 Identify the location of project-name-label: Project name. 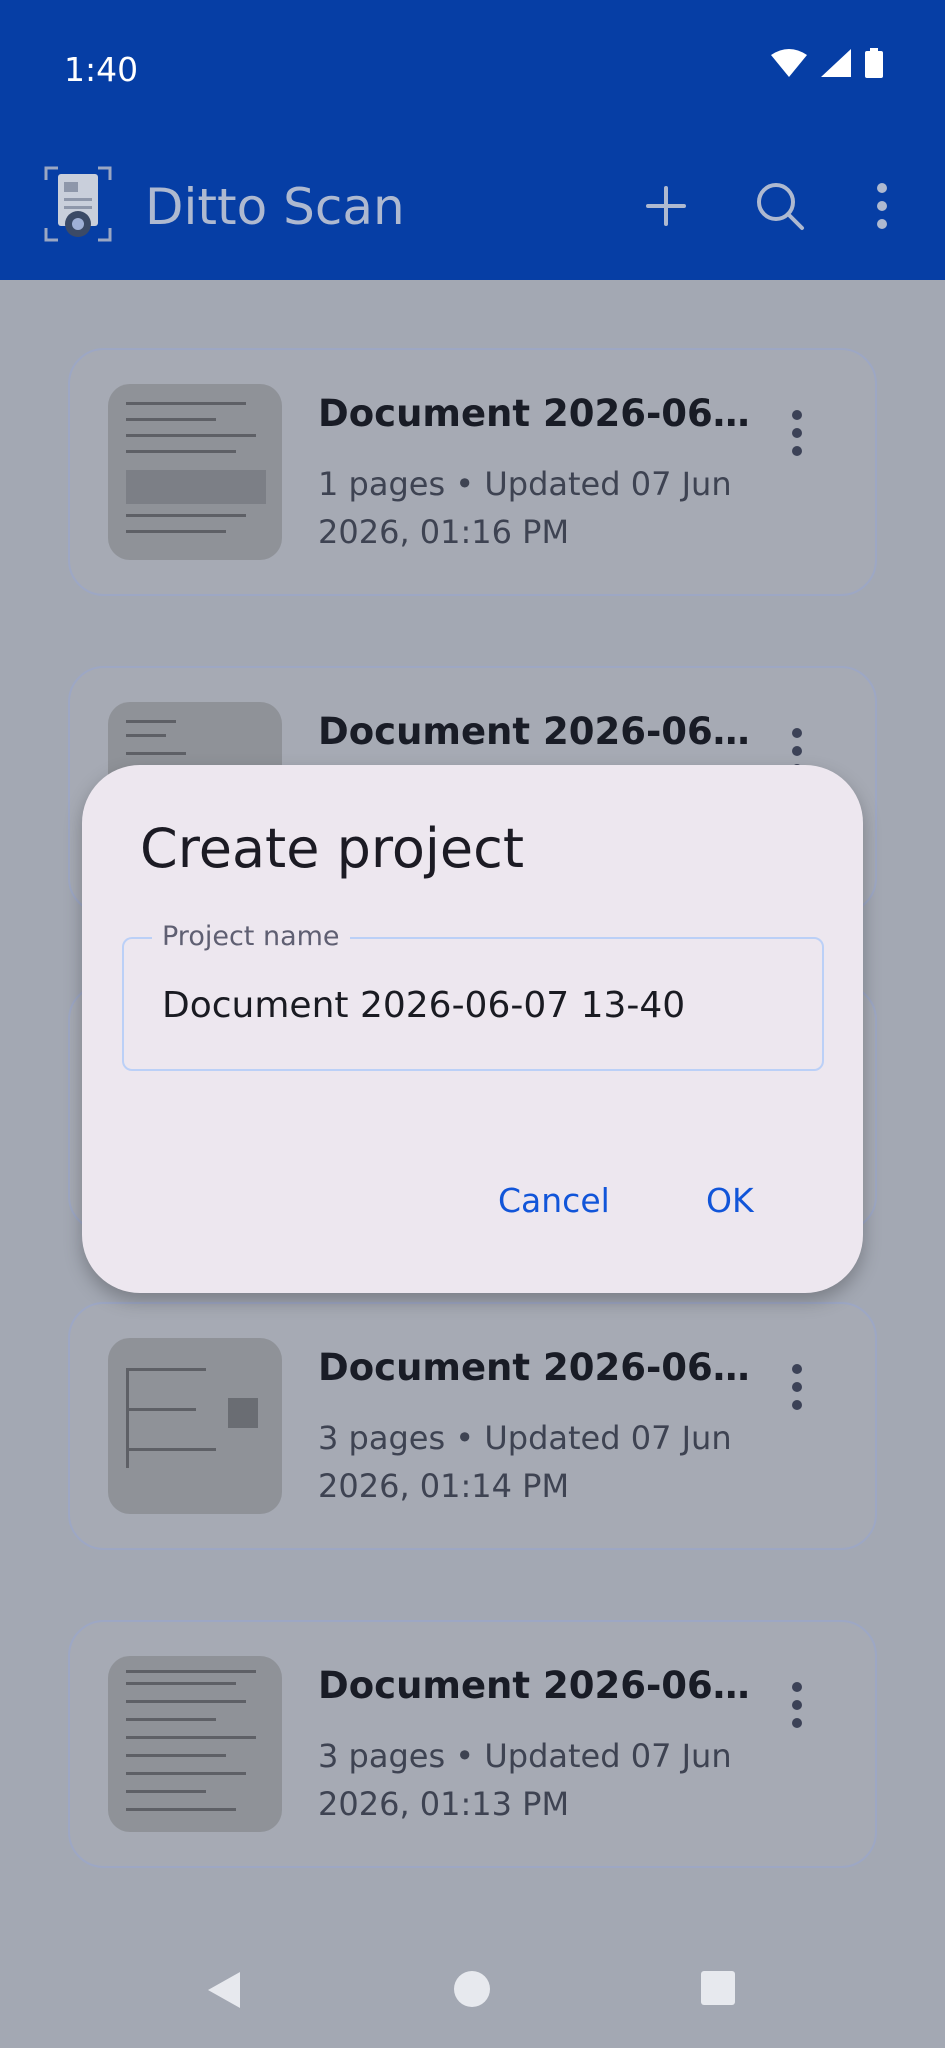
(251, 936).